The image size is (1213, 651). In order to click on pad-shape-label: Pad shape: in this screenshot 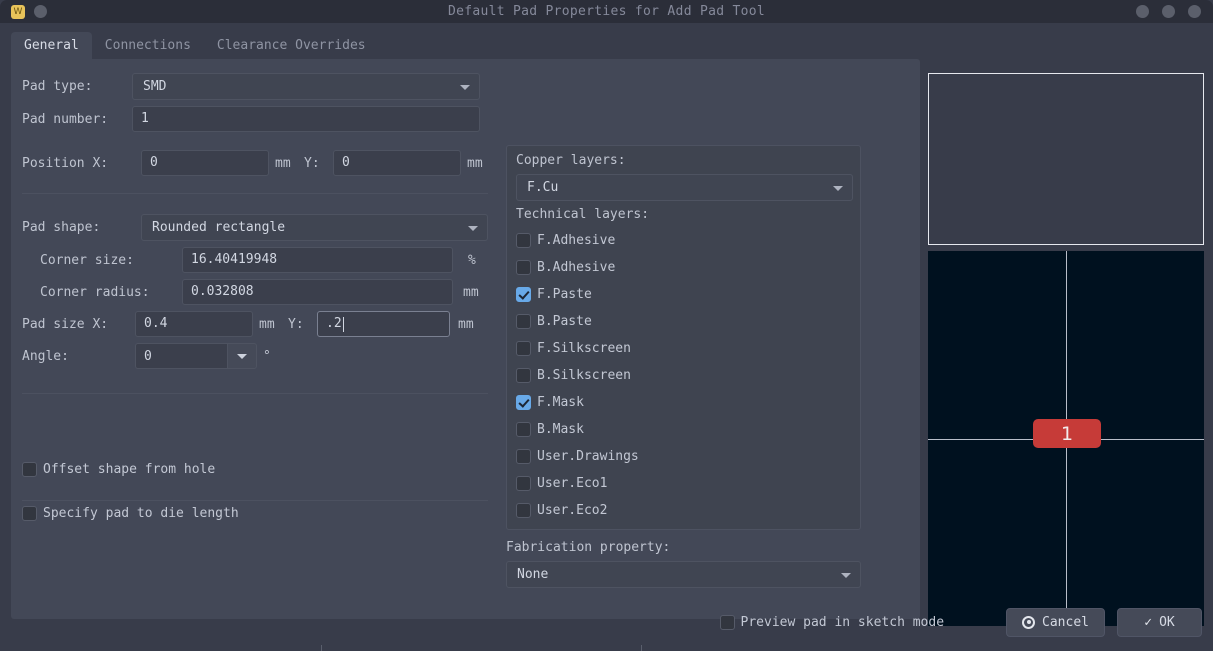, I will do `click(61, 227)`.